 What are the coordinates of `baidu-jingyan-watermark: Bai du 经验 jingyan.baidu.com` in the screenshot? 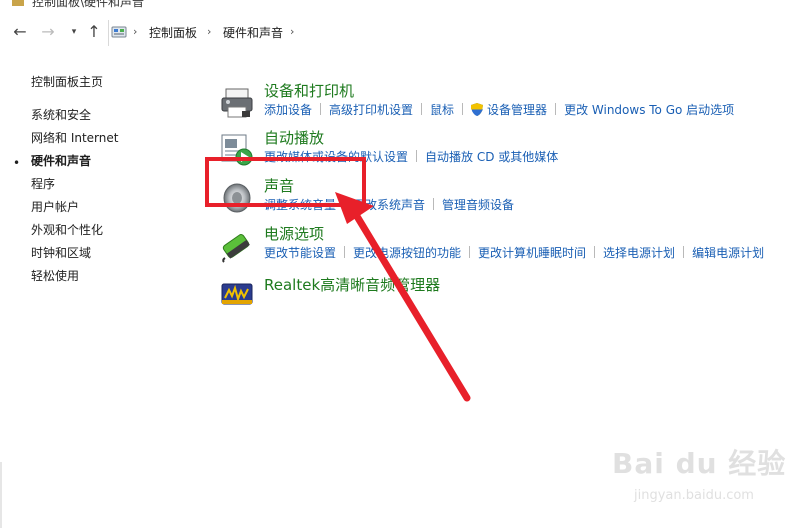 It's located at (691, 477).